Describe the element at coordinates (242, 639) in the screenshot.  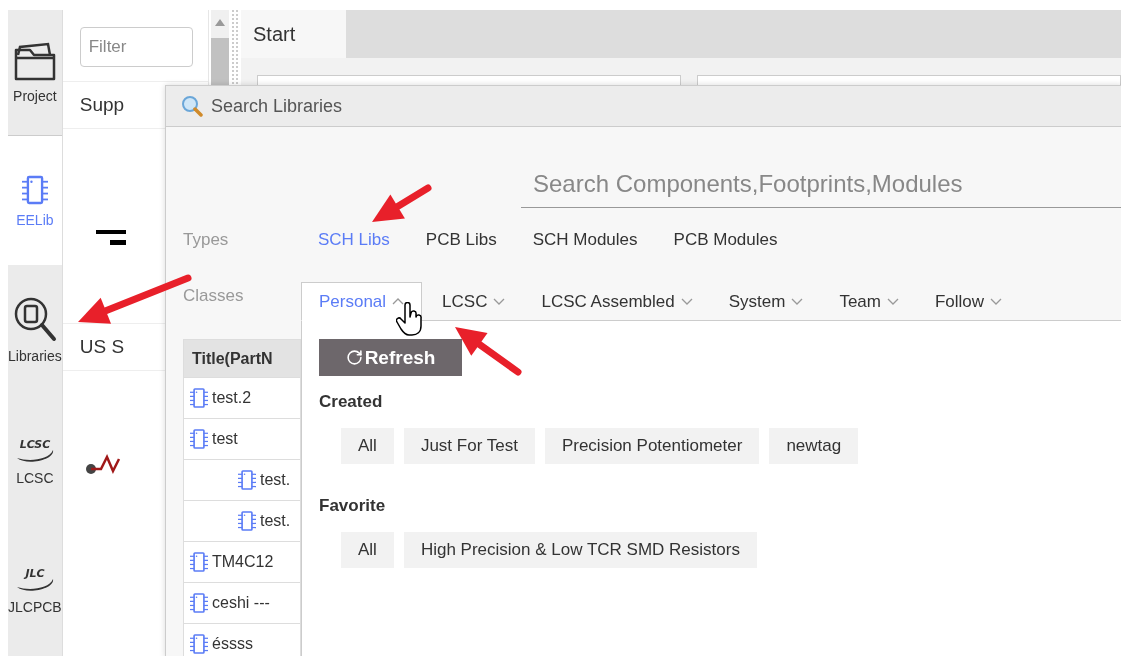
I see `part-row: éssss` at that location.